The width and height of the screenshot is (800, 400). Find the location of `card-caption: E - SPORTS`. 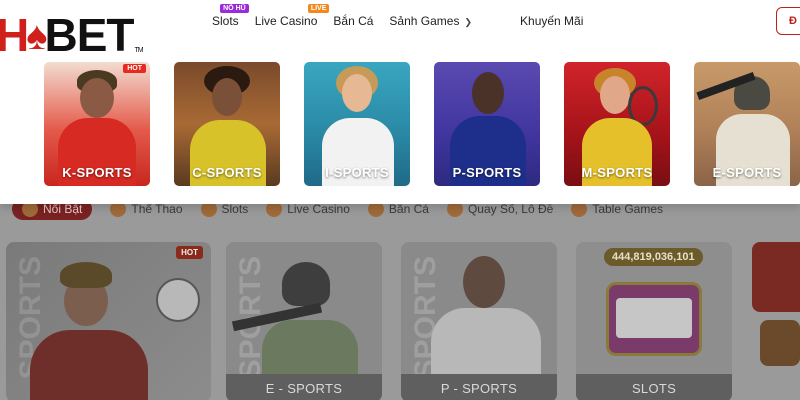

card-caption: E - SPORTS is located at coordinates (304, 387).